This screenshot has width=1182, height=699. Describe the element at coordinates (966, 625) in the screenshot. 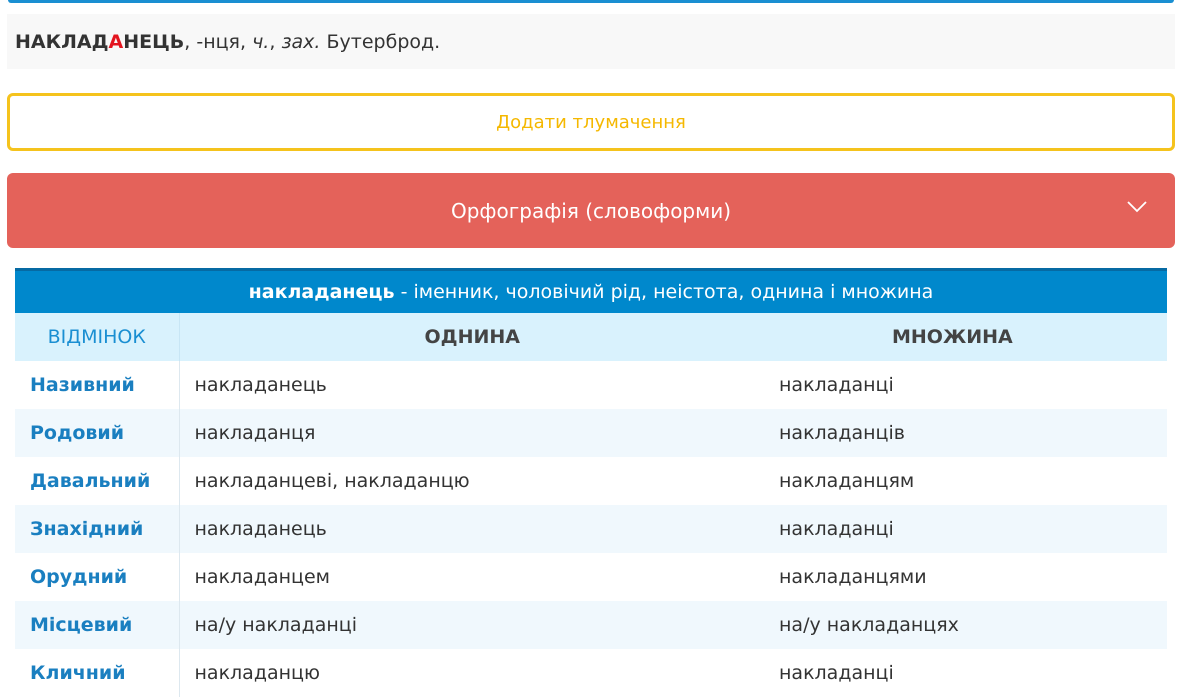

I see `plural-form: на/у накладанцях` at that location.